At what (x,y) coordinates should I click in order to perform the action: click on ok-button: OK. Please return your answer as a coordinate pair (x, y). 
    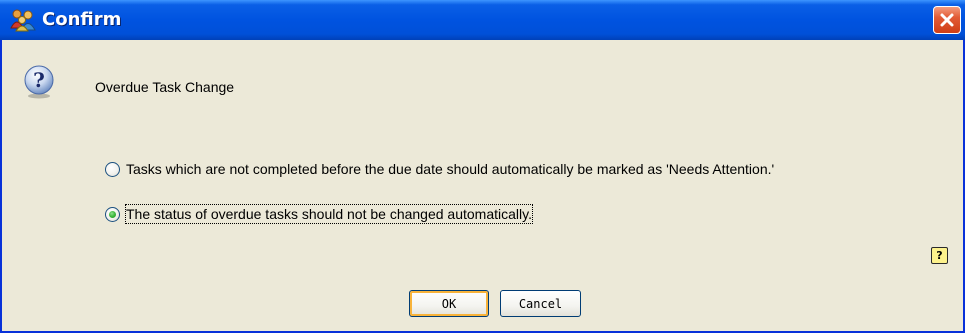
    Looking at the image, I should click on (449, 303).